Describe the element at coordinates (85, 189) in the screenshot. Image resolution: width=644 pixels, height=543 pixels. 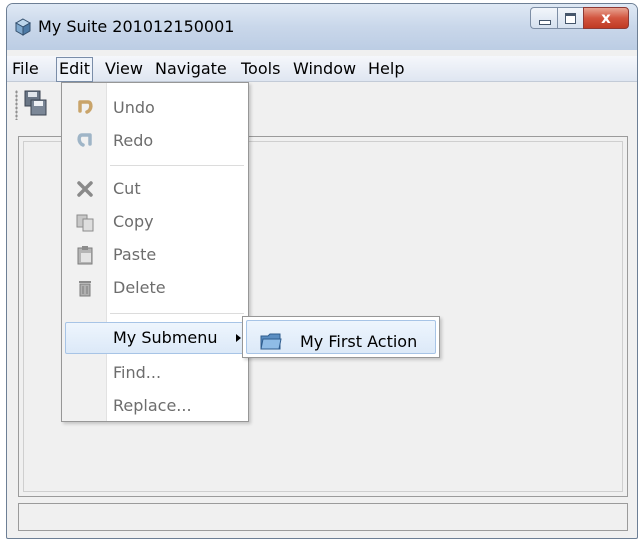
I see `cut-icon` at that location.